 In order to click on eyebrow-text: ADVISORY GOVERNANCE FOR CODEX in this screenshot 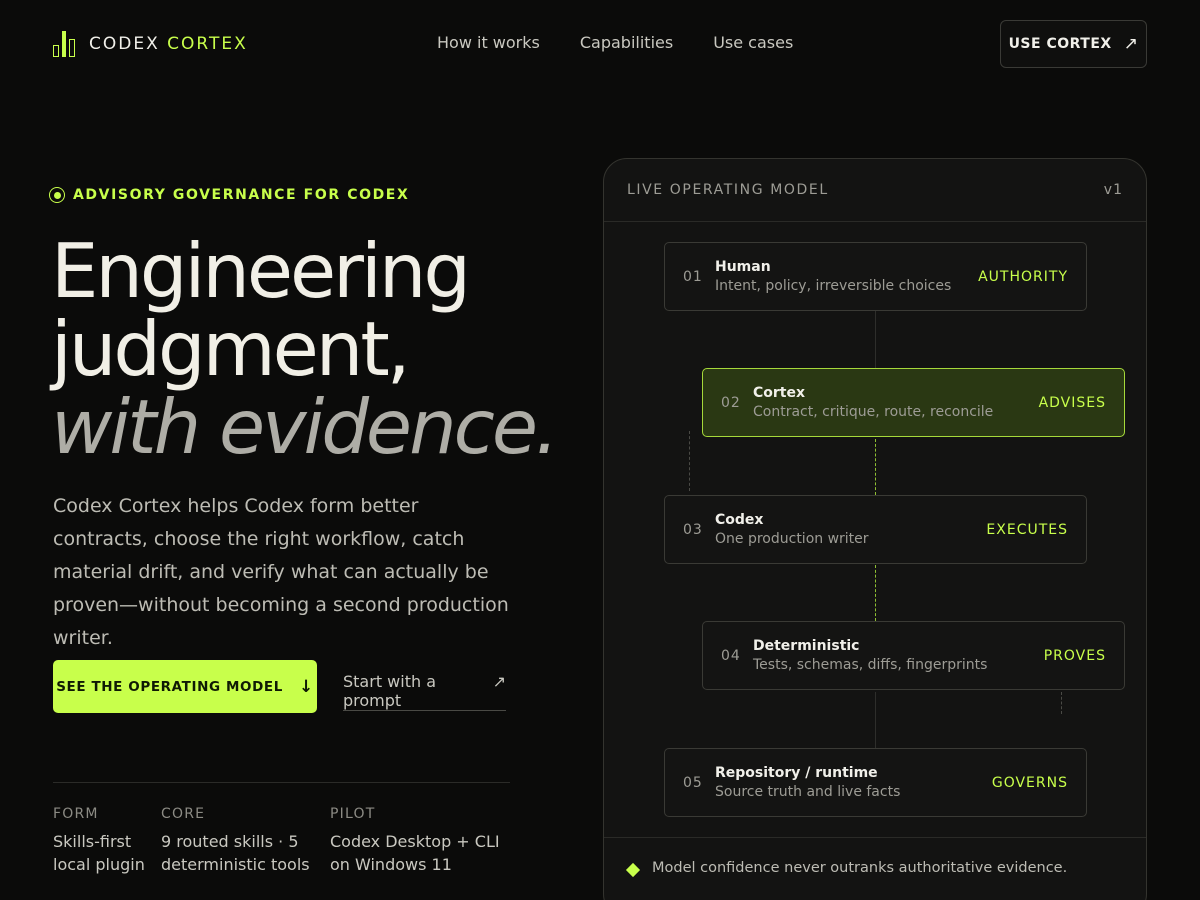, I will do `click(241, 195)`.